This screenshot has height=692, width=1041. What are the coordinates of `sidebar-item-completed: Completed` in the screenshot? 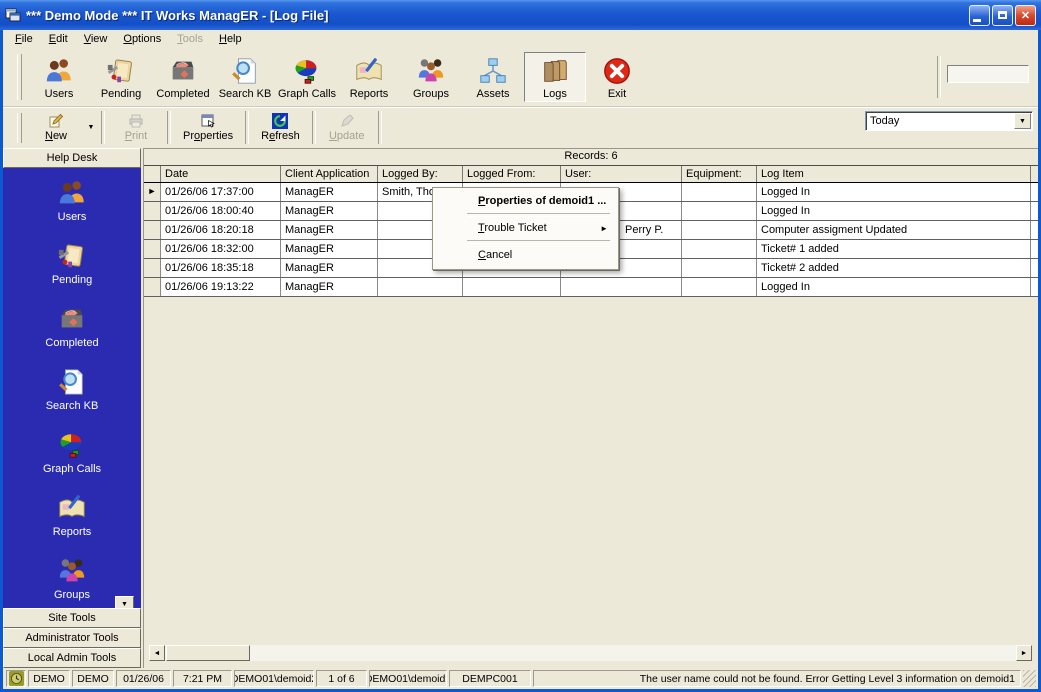 It's located at (72, 335).